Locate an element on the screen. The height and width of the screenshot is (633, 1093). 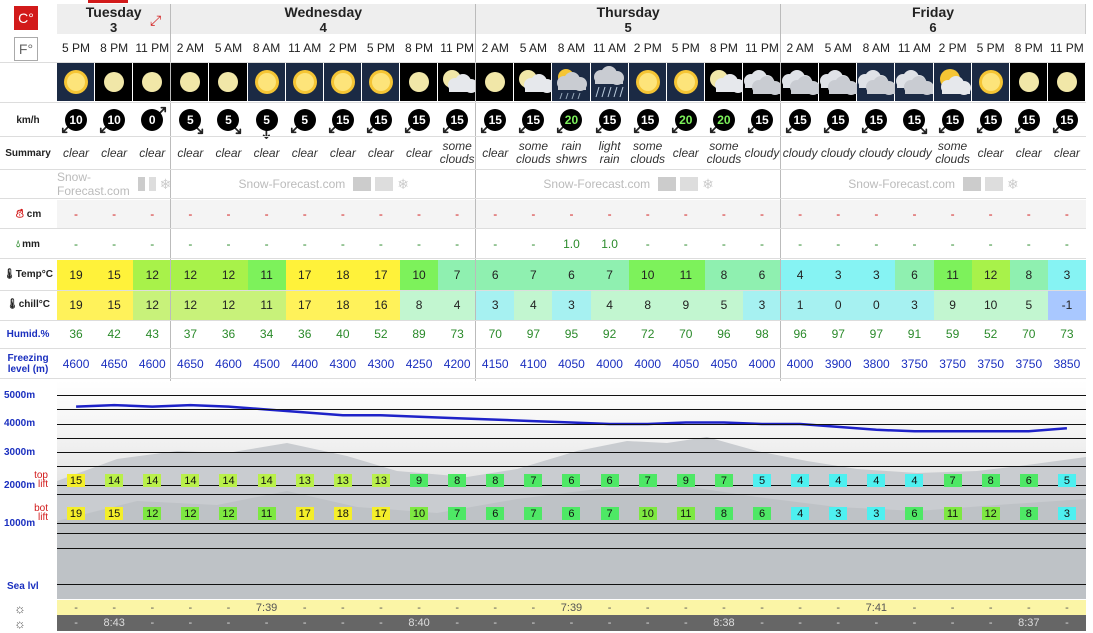
chill-cell: 16 is located at coordinates (380, 305).